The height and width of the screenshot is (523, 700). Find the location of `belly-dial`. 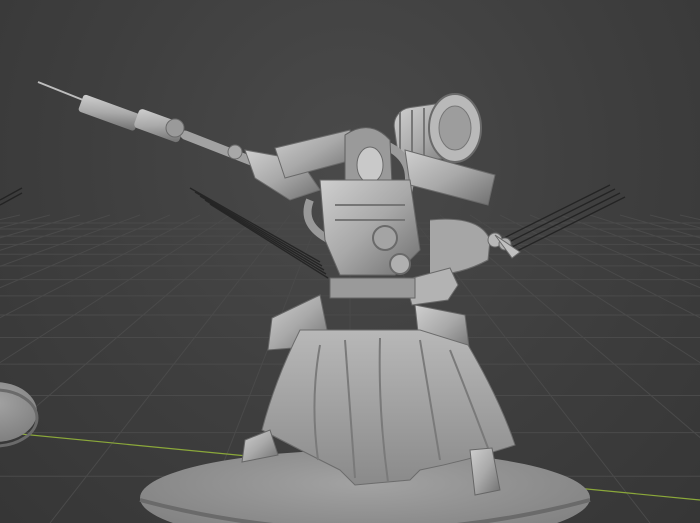

belly-dial is located at coordinates (400, 264).